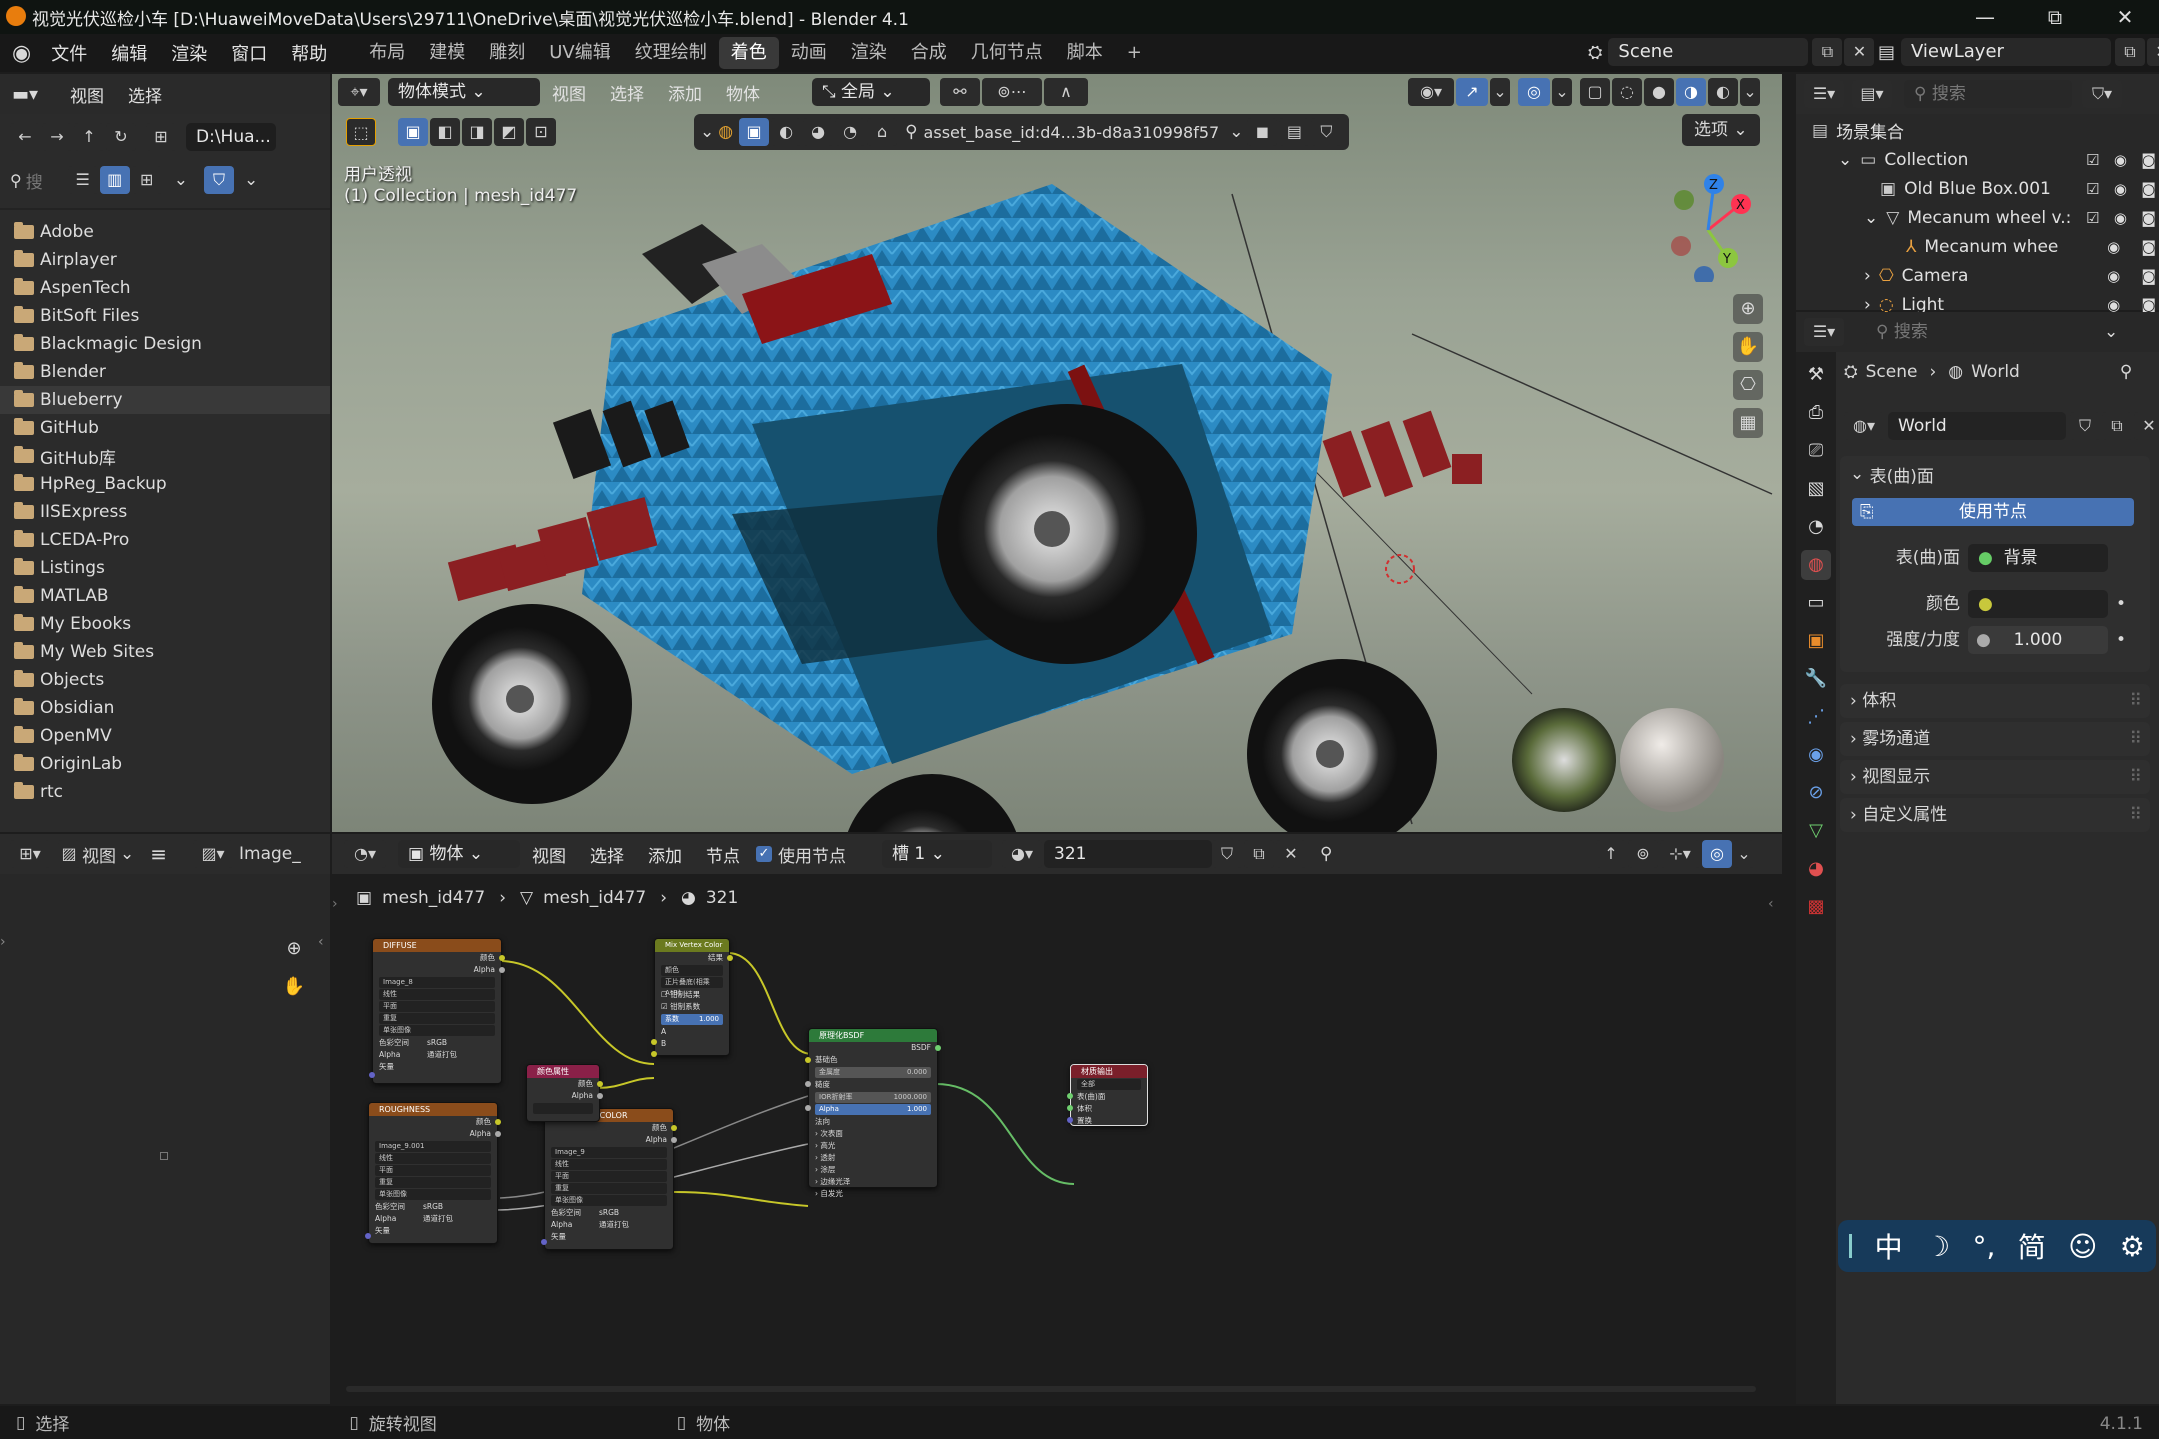 The width and height of the screenshot is (2159, 1439). Describe the element at coordinates (1595, 92) in the screenshot. I see `xray-icon: ▢` at that location.